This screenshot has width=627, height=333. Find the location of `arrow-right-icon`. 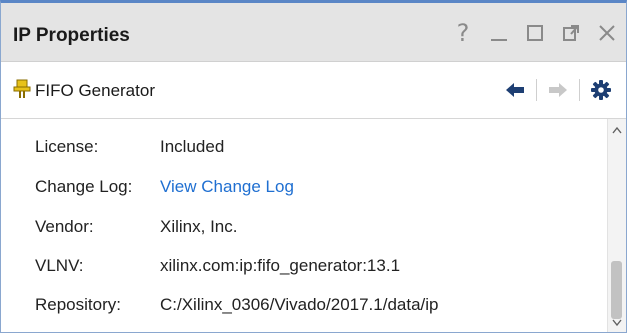

arrow-right-icon is located at coordinates (558, 90).